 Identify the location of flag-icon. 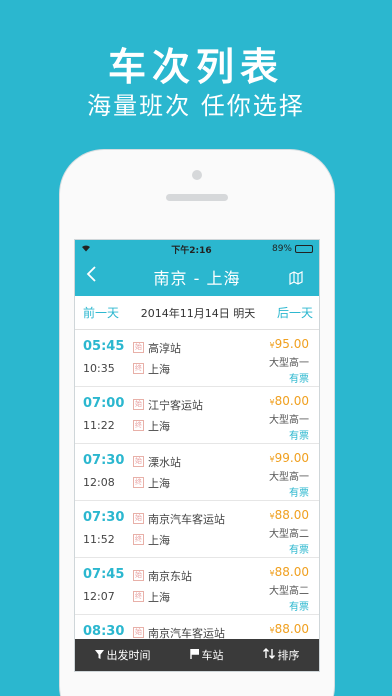
(194, 654).